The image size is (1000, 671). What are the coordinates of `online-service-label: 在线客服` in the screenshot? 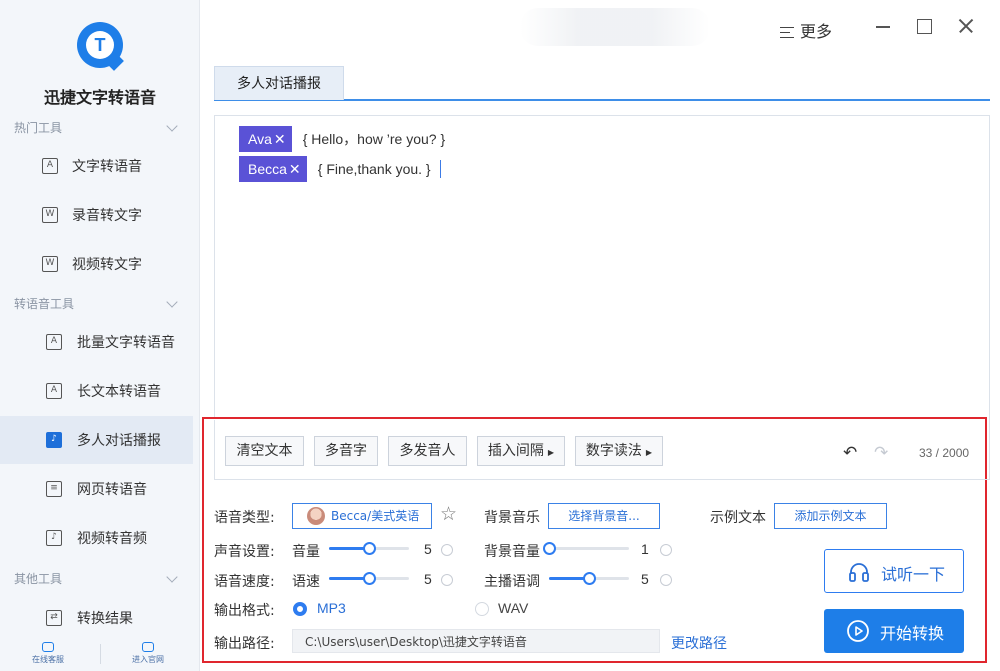 It's located at (48, 659).